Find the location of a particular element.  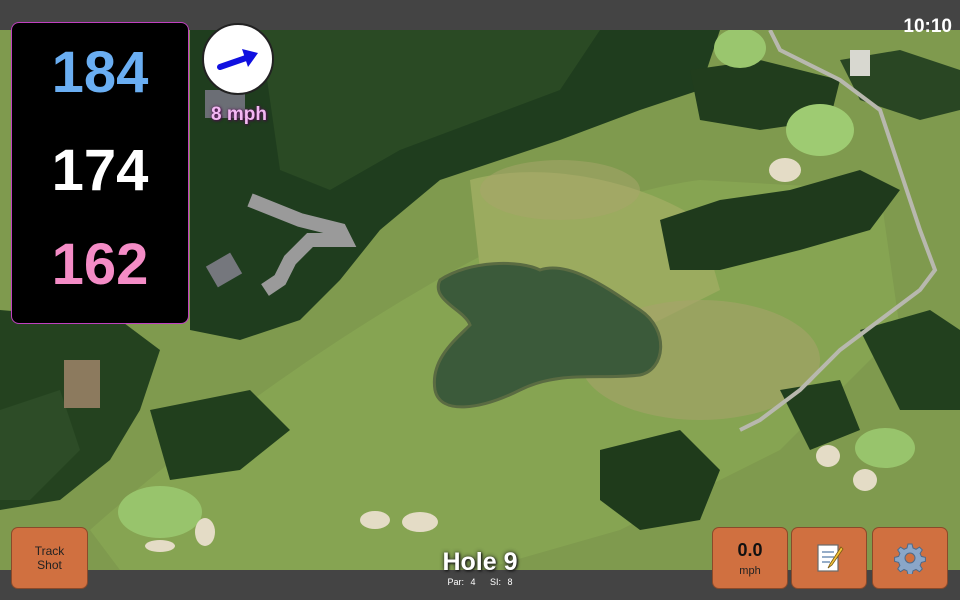

gear-icon is located at coordinates (910, 558).